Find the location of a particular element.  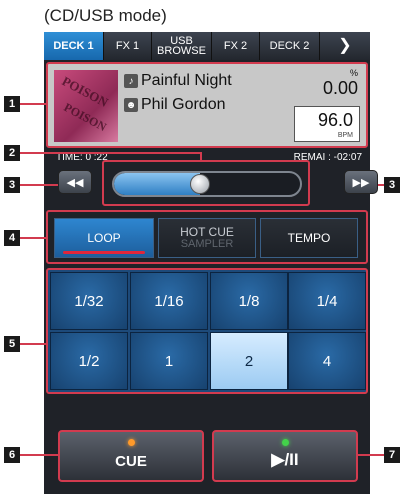

pitch-value: 0.00 is located at coordinates (340, 88).